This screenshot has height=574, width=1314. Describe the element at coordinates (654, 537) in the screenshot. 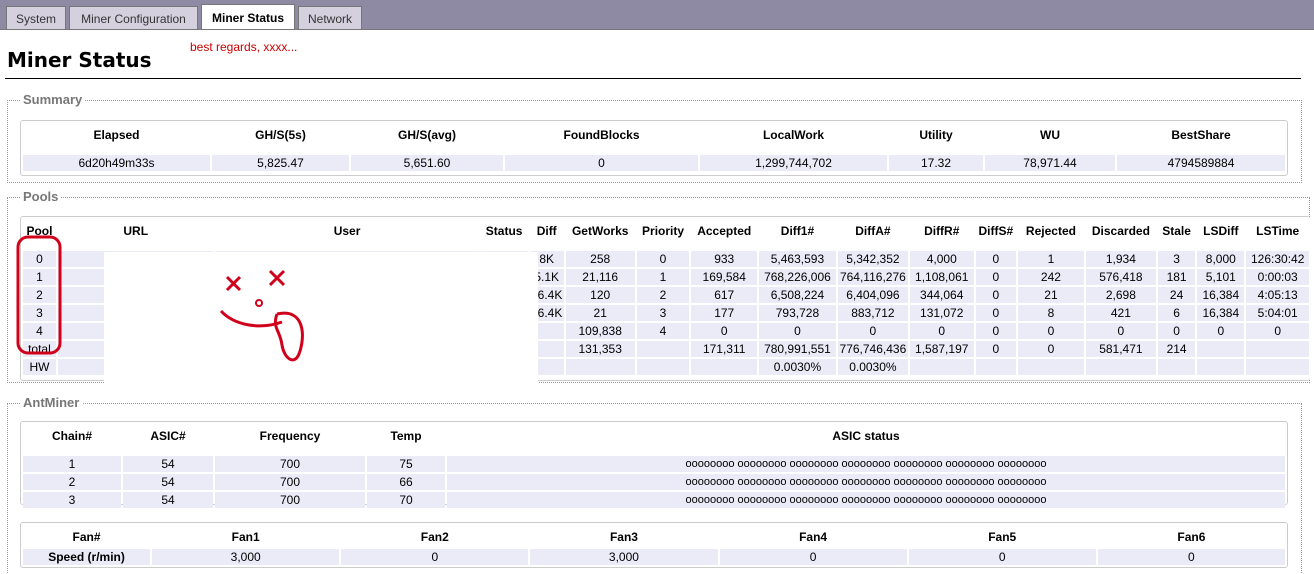

I see `fan-header-row: Fan# Fan1 Fan2 Fan3 Fan4 Fan5 Fan6` at that location.